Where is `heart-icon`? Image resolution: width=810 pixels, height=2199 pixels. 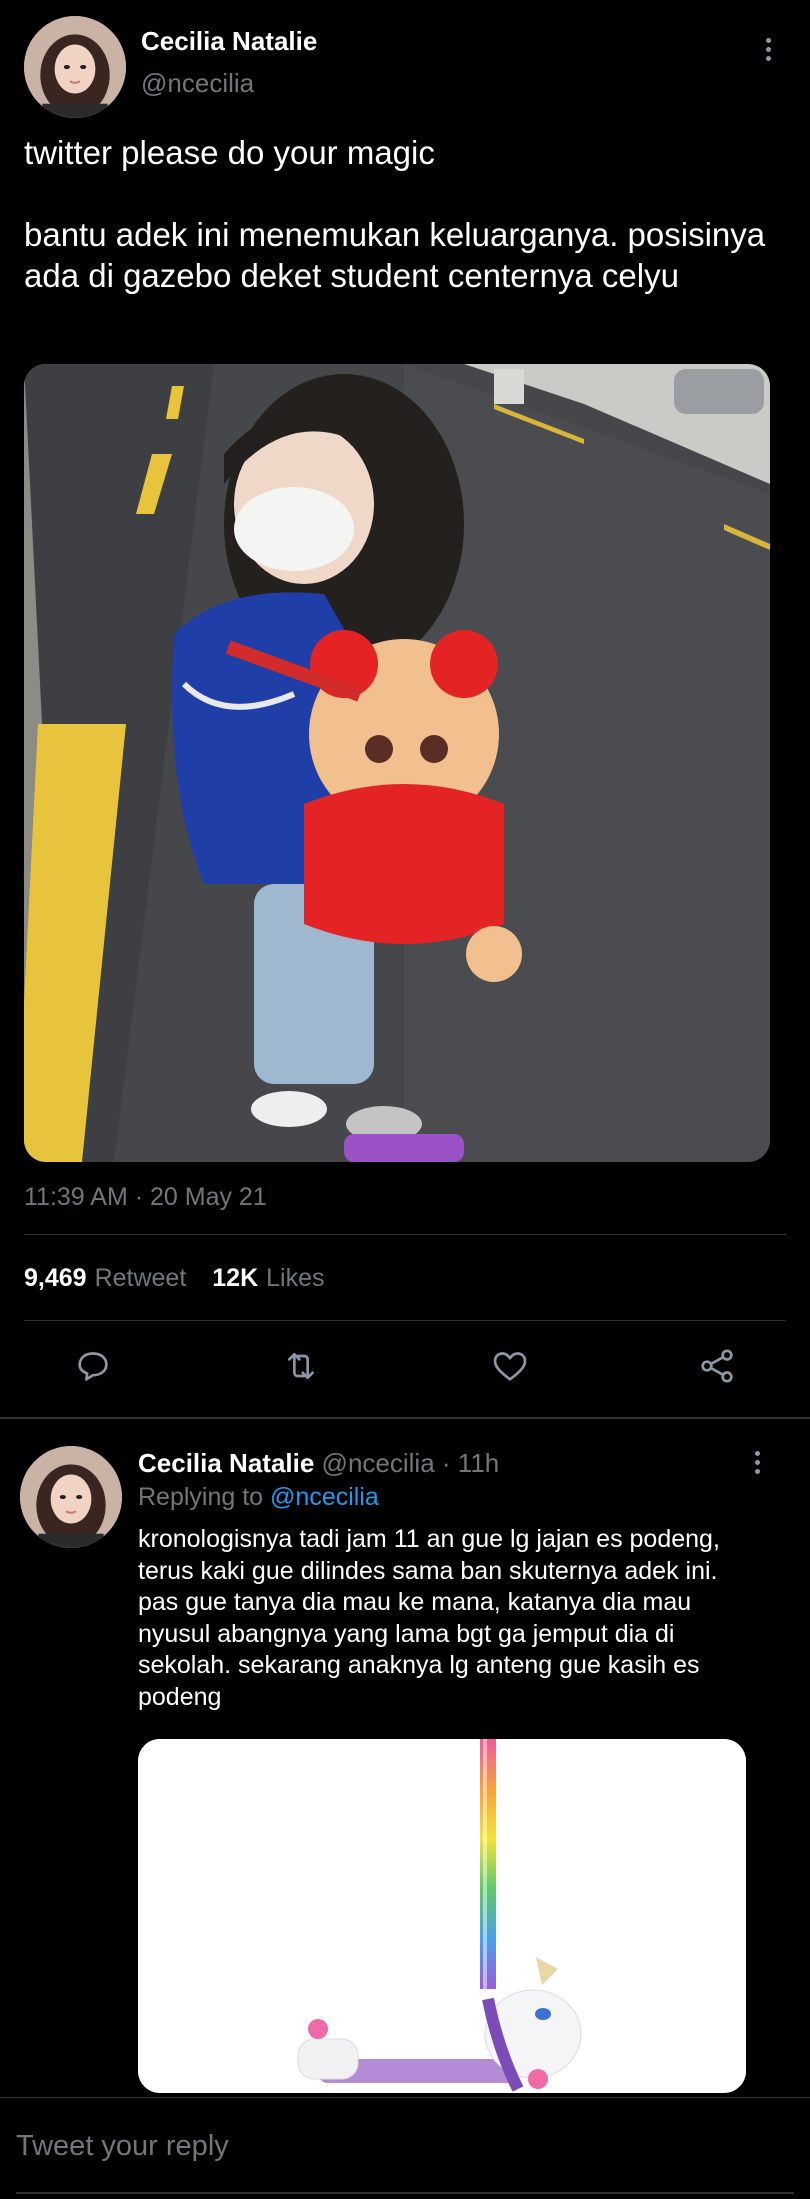
heart-icon is located at coordinates (510, 1366).